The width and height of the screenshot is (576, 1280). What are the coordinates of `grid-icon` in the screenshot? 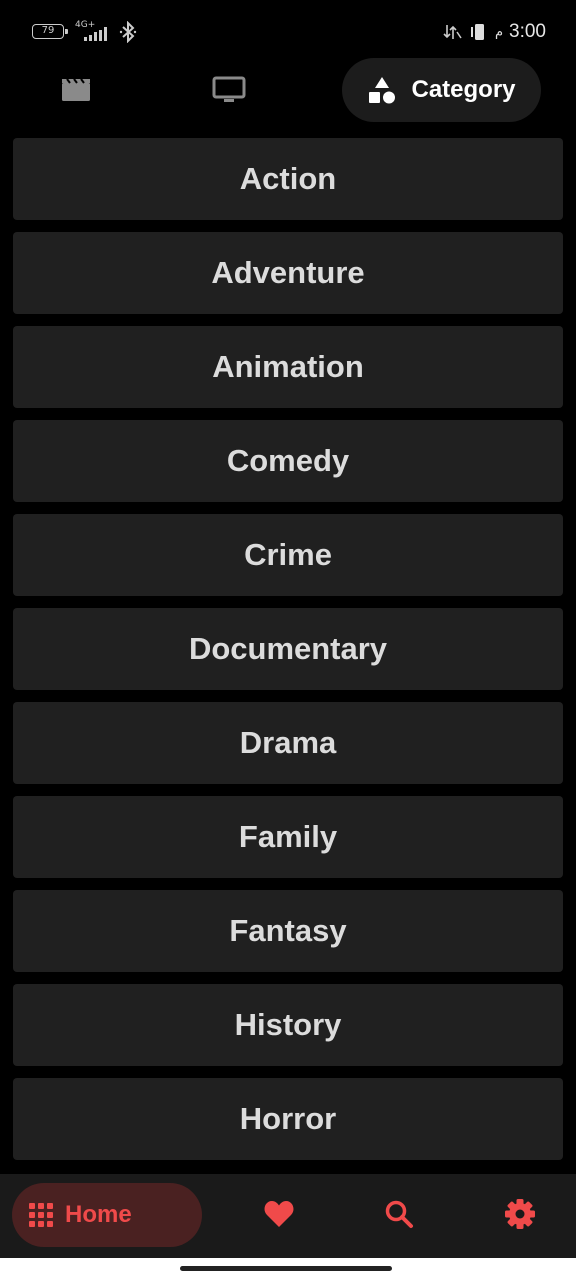 It's located at (41, 1215).